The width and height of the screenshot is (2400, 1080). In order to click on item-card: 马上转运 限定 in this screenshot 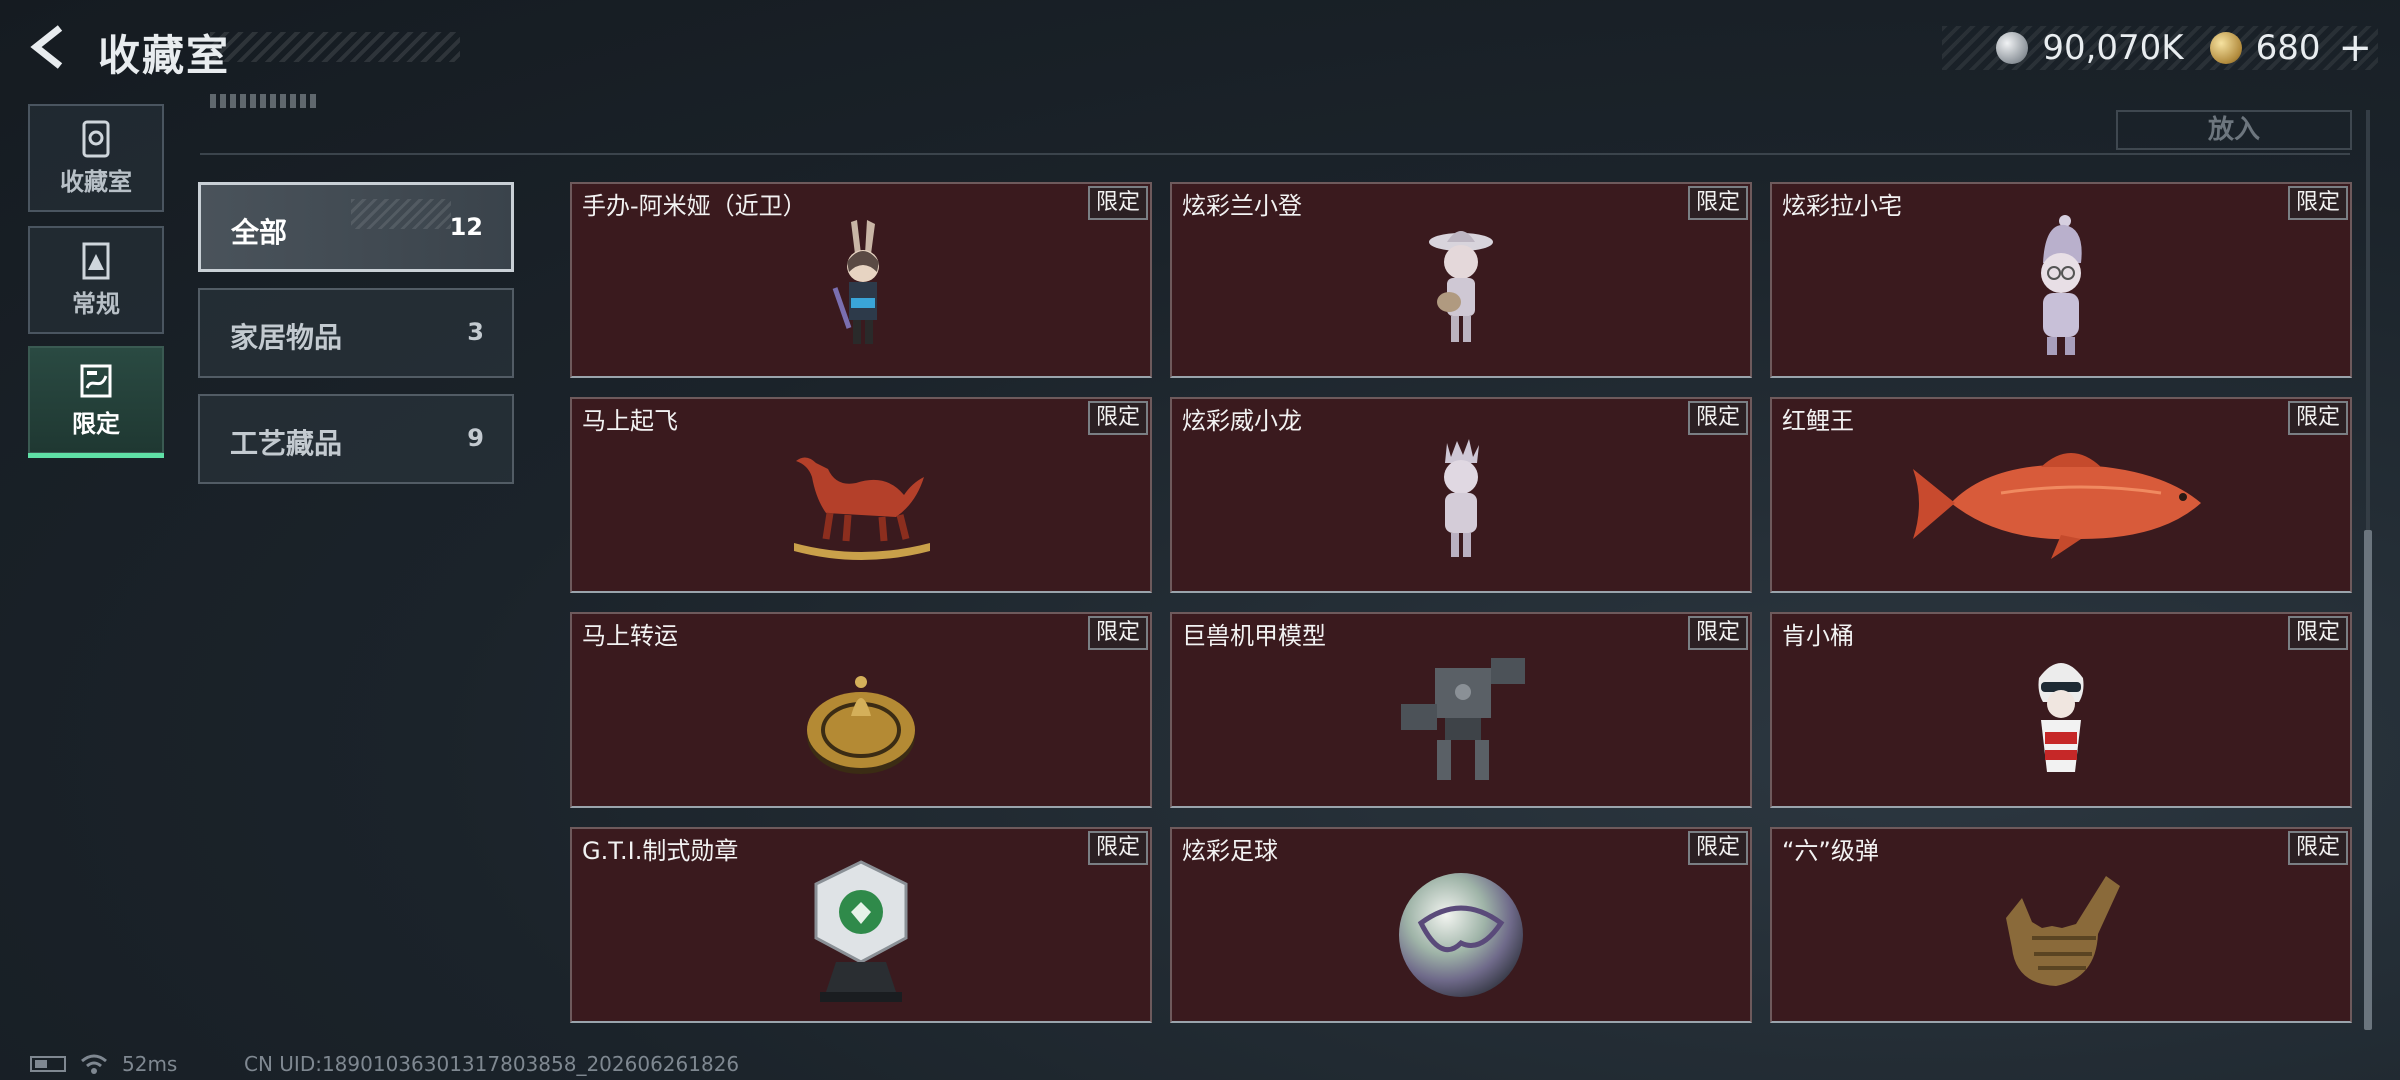, I will do `click(861, 710)`.